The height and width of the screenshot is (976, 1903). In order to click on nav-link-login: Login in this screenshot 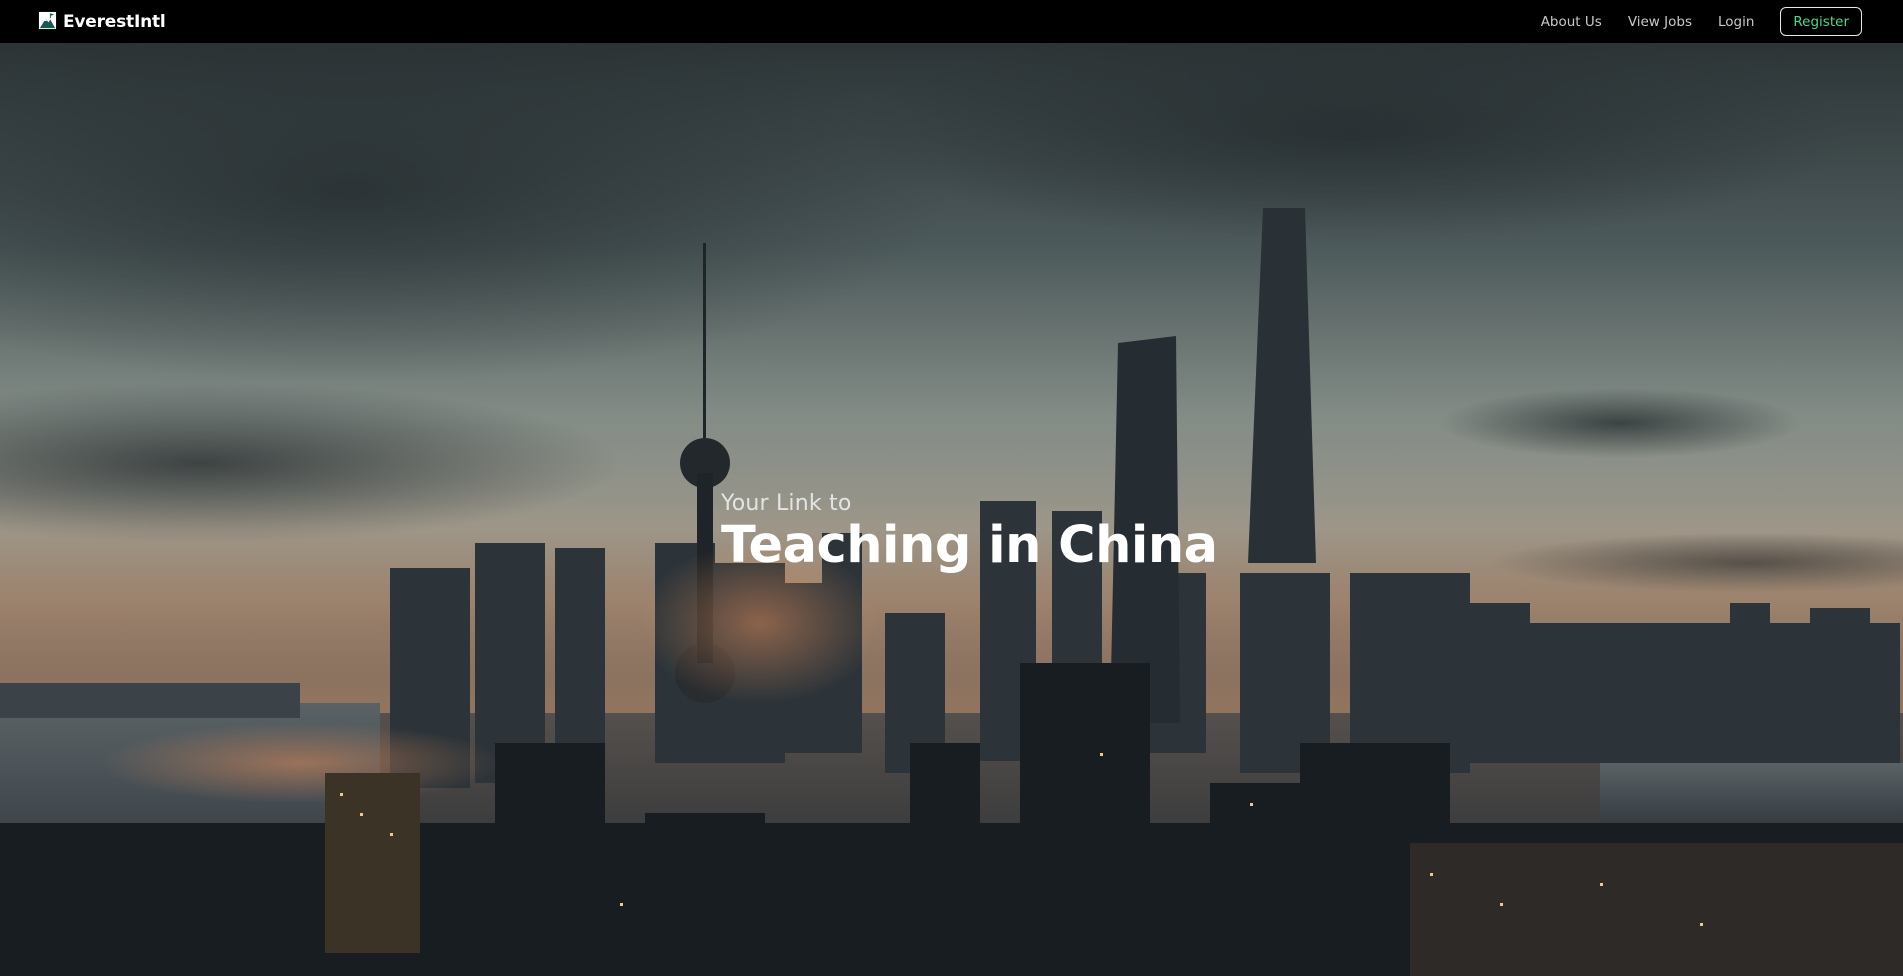, I will do `click(1736, 22)`.